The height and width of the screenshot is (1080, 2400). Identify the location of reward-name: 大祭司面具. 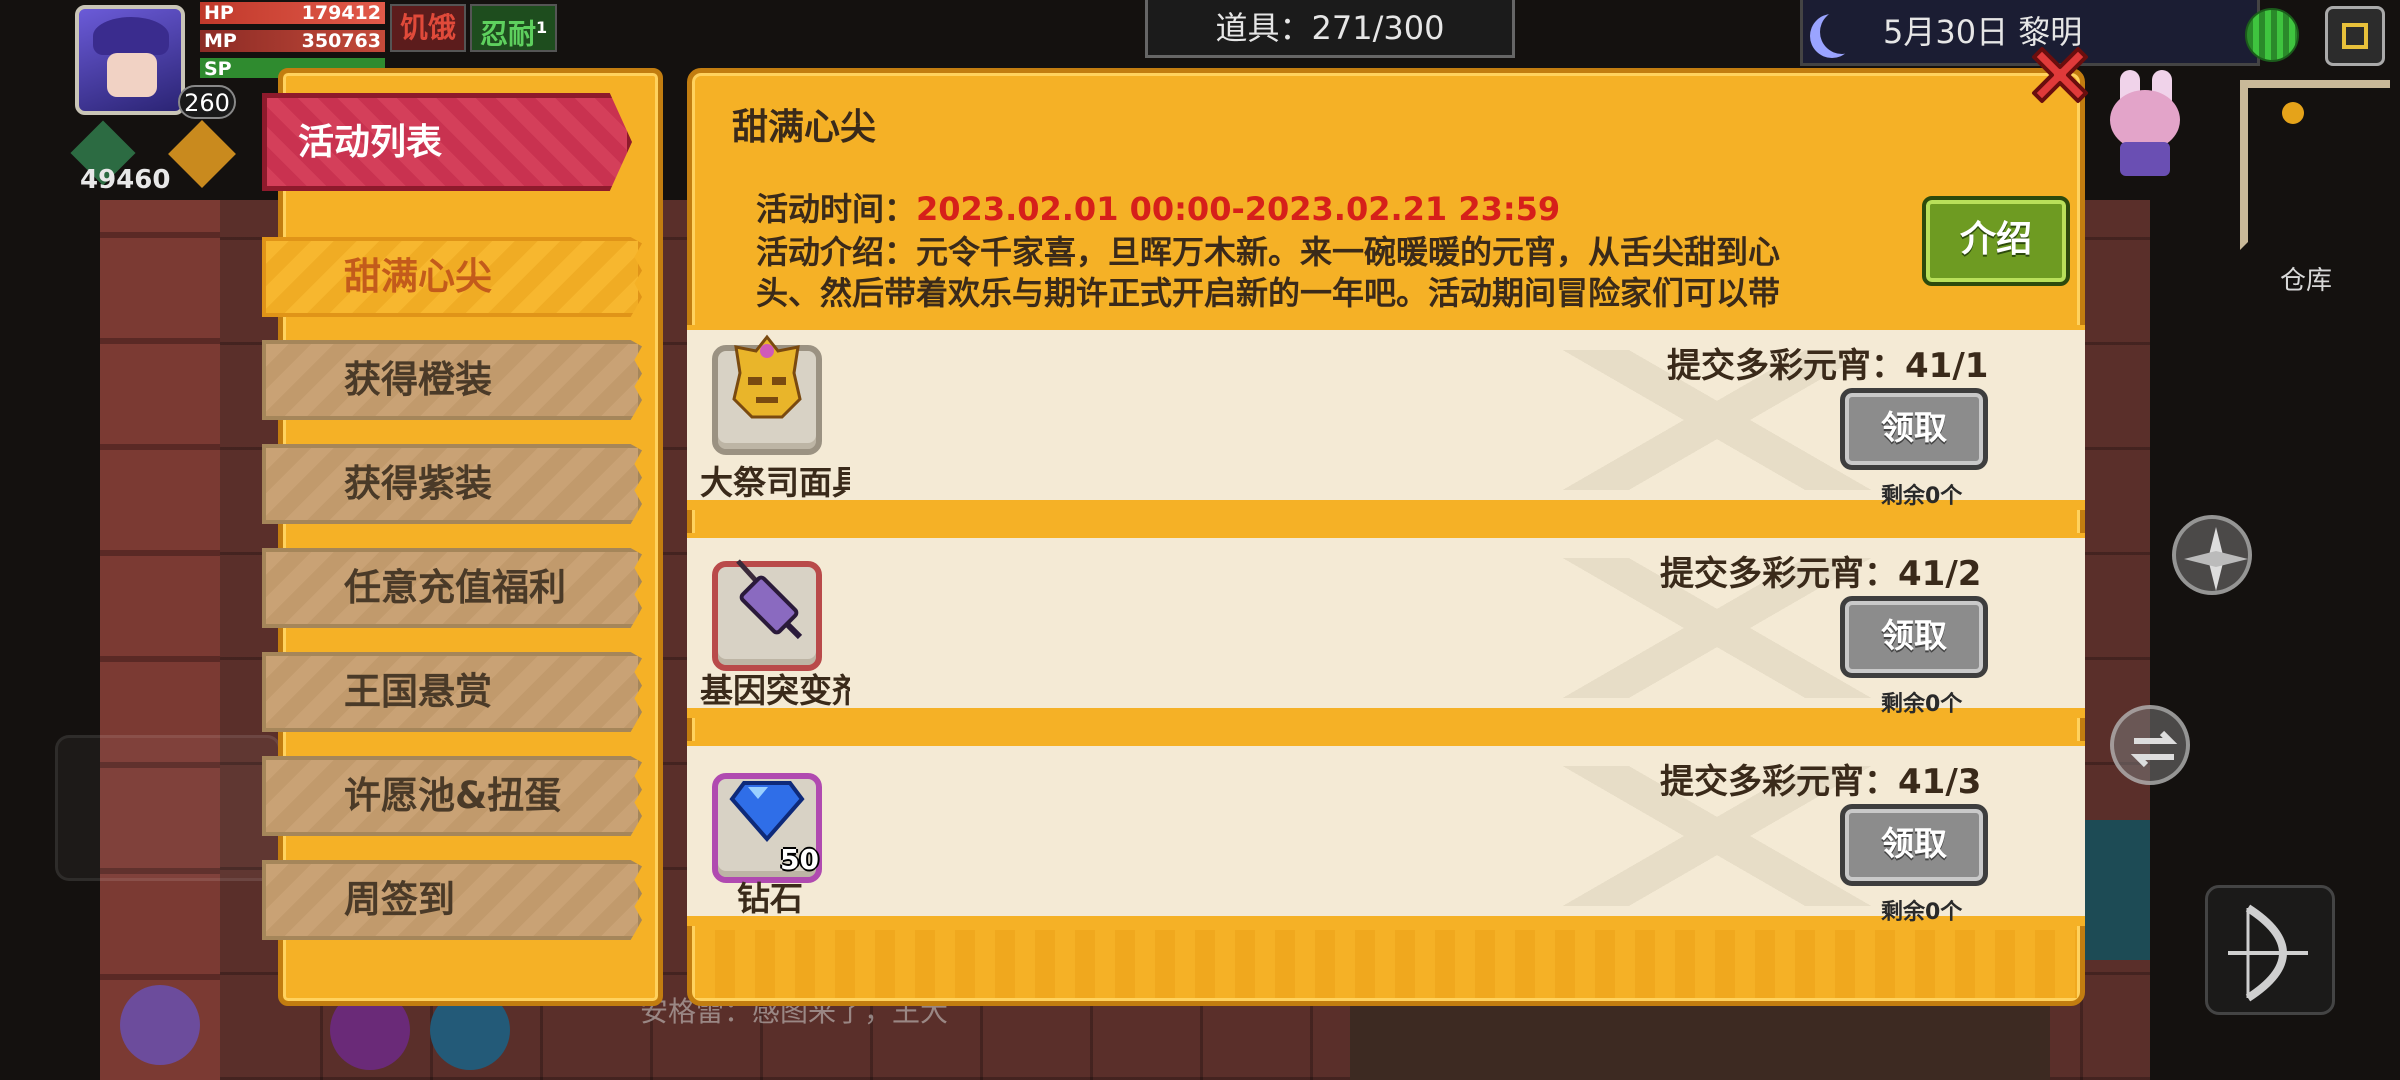
(775, 482).